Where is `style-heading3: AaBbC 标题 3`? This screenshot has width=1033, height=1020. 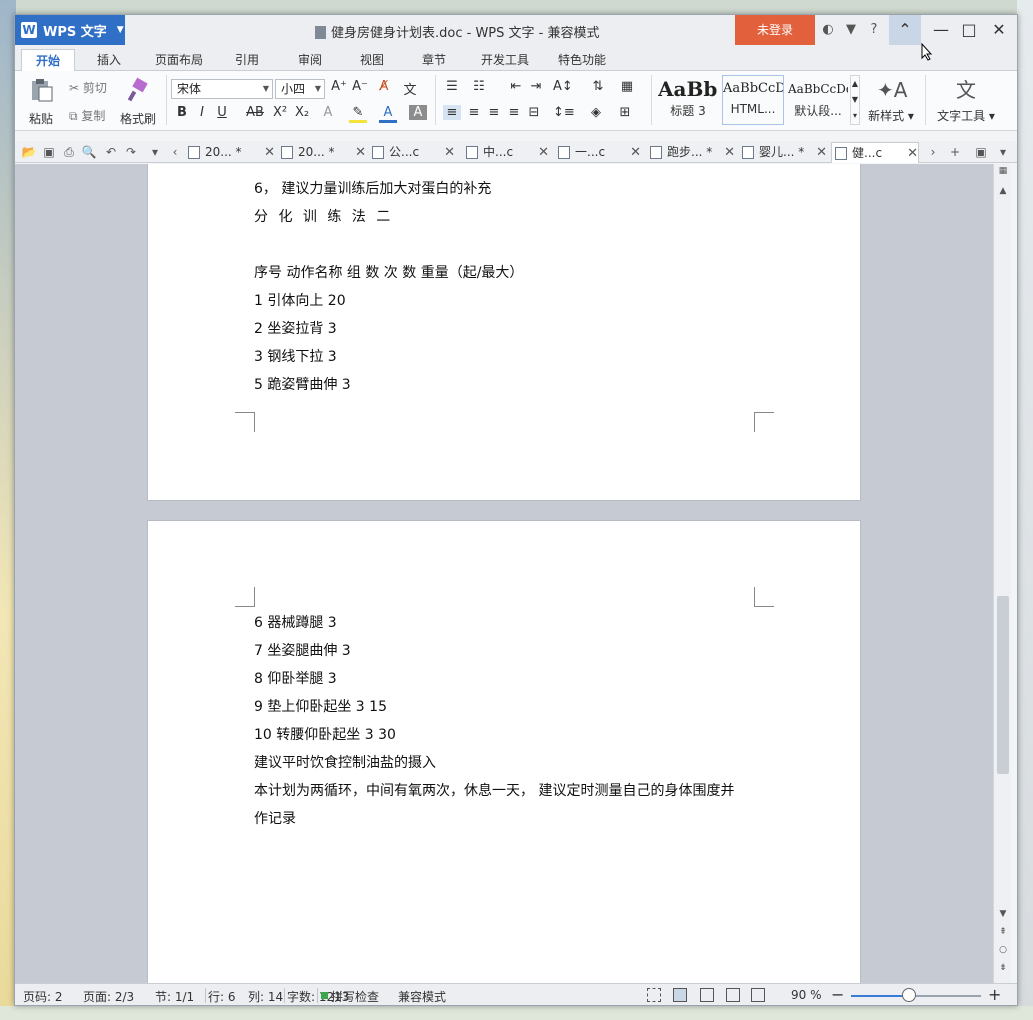 style-heading3: AaBbC 标题 3 is located at coordinates (688, 100).